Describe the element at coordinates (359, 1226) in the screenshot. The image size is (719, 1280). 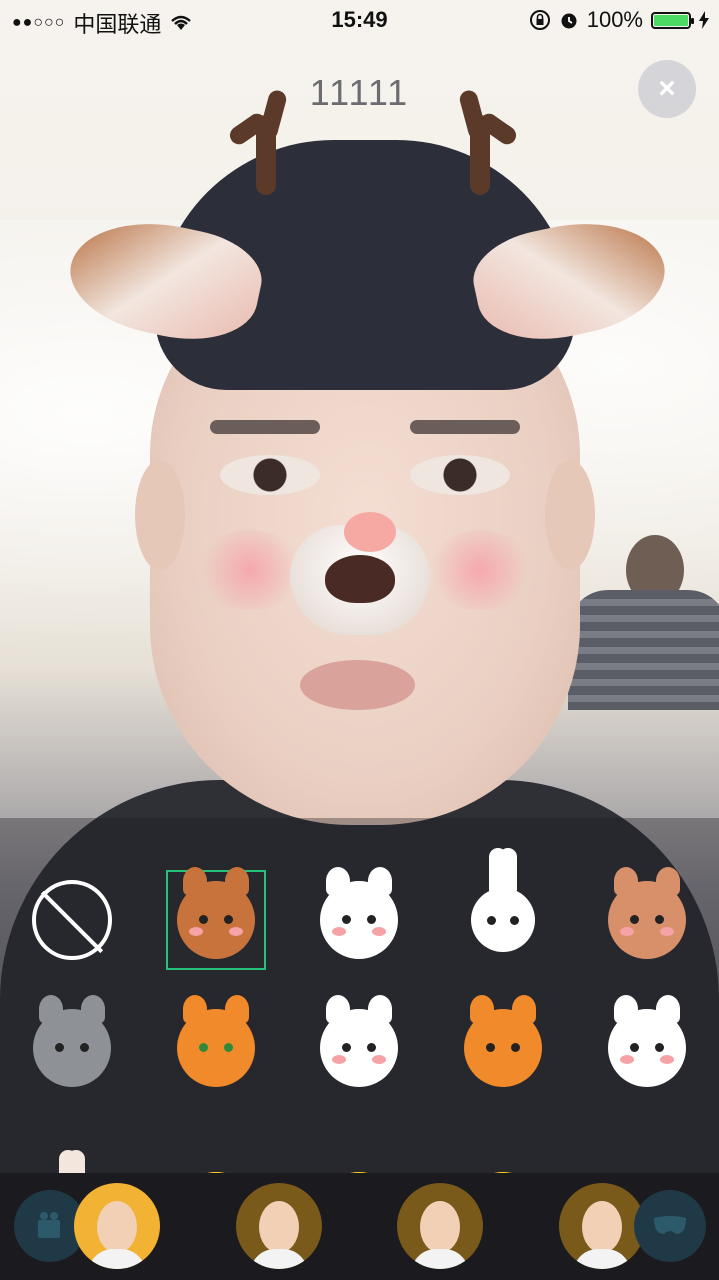
I see `bottom-bar` at that location.